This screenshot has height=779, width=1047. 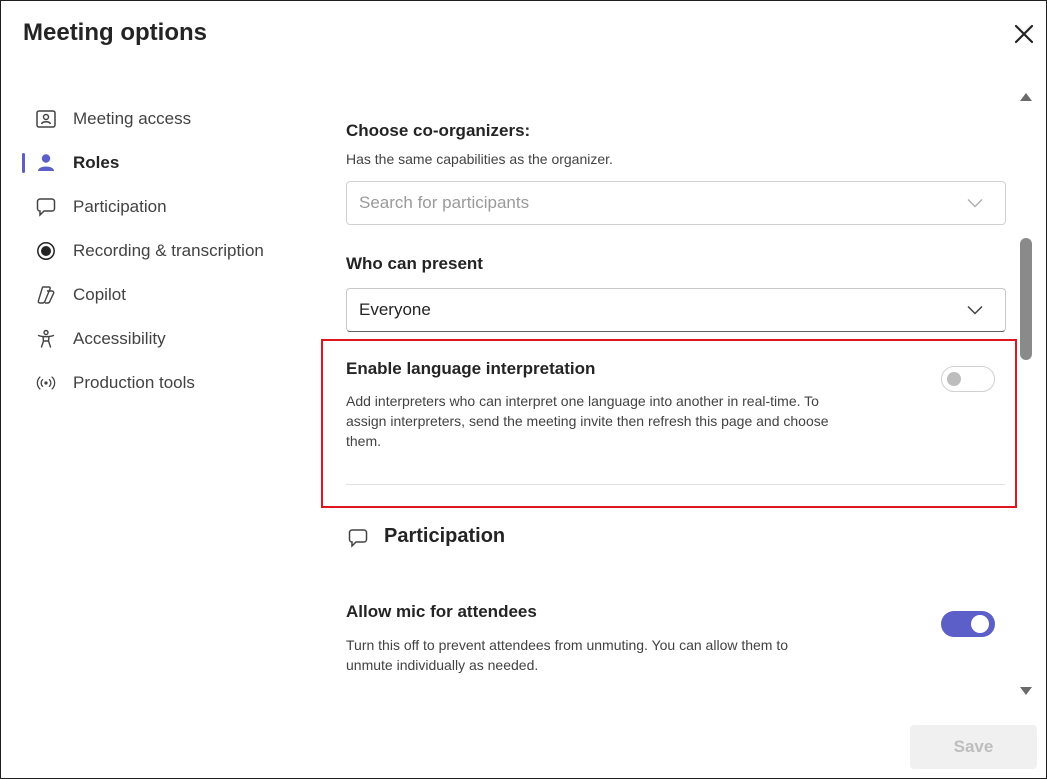 What do you see at coordinates (99, 294) in the screenshot?
I see `sidebar-item-label: Copilot` at bounding box center [99, 294].